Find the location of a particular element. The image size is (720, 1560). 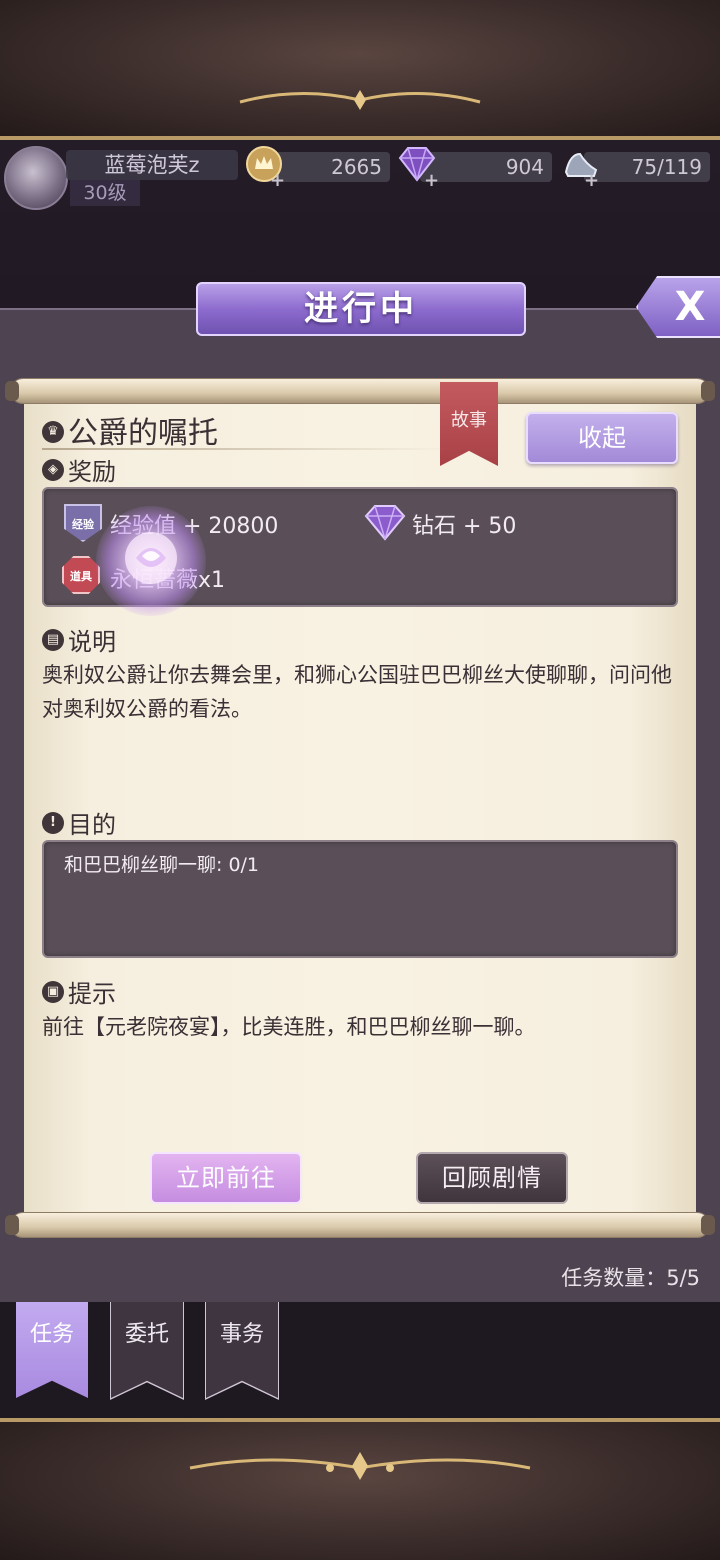

tab-tasks: 任务 is located at coordinates (52, 1350).